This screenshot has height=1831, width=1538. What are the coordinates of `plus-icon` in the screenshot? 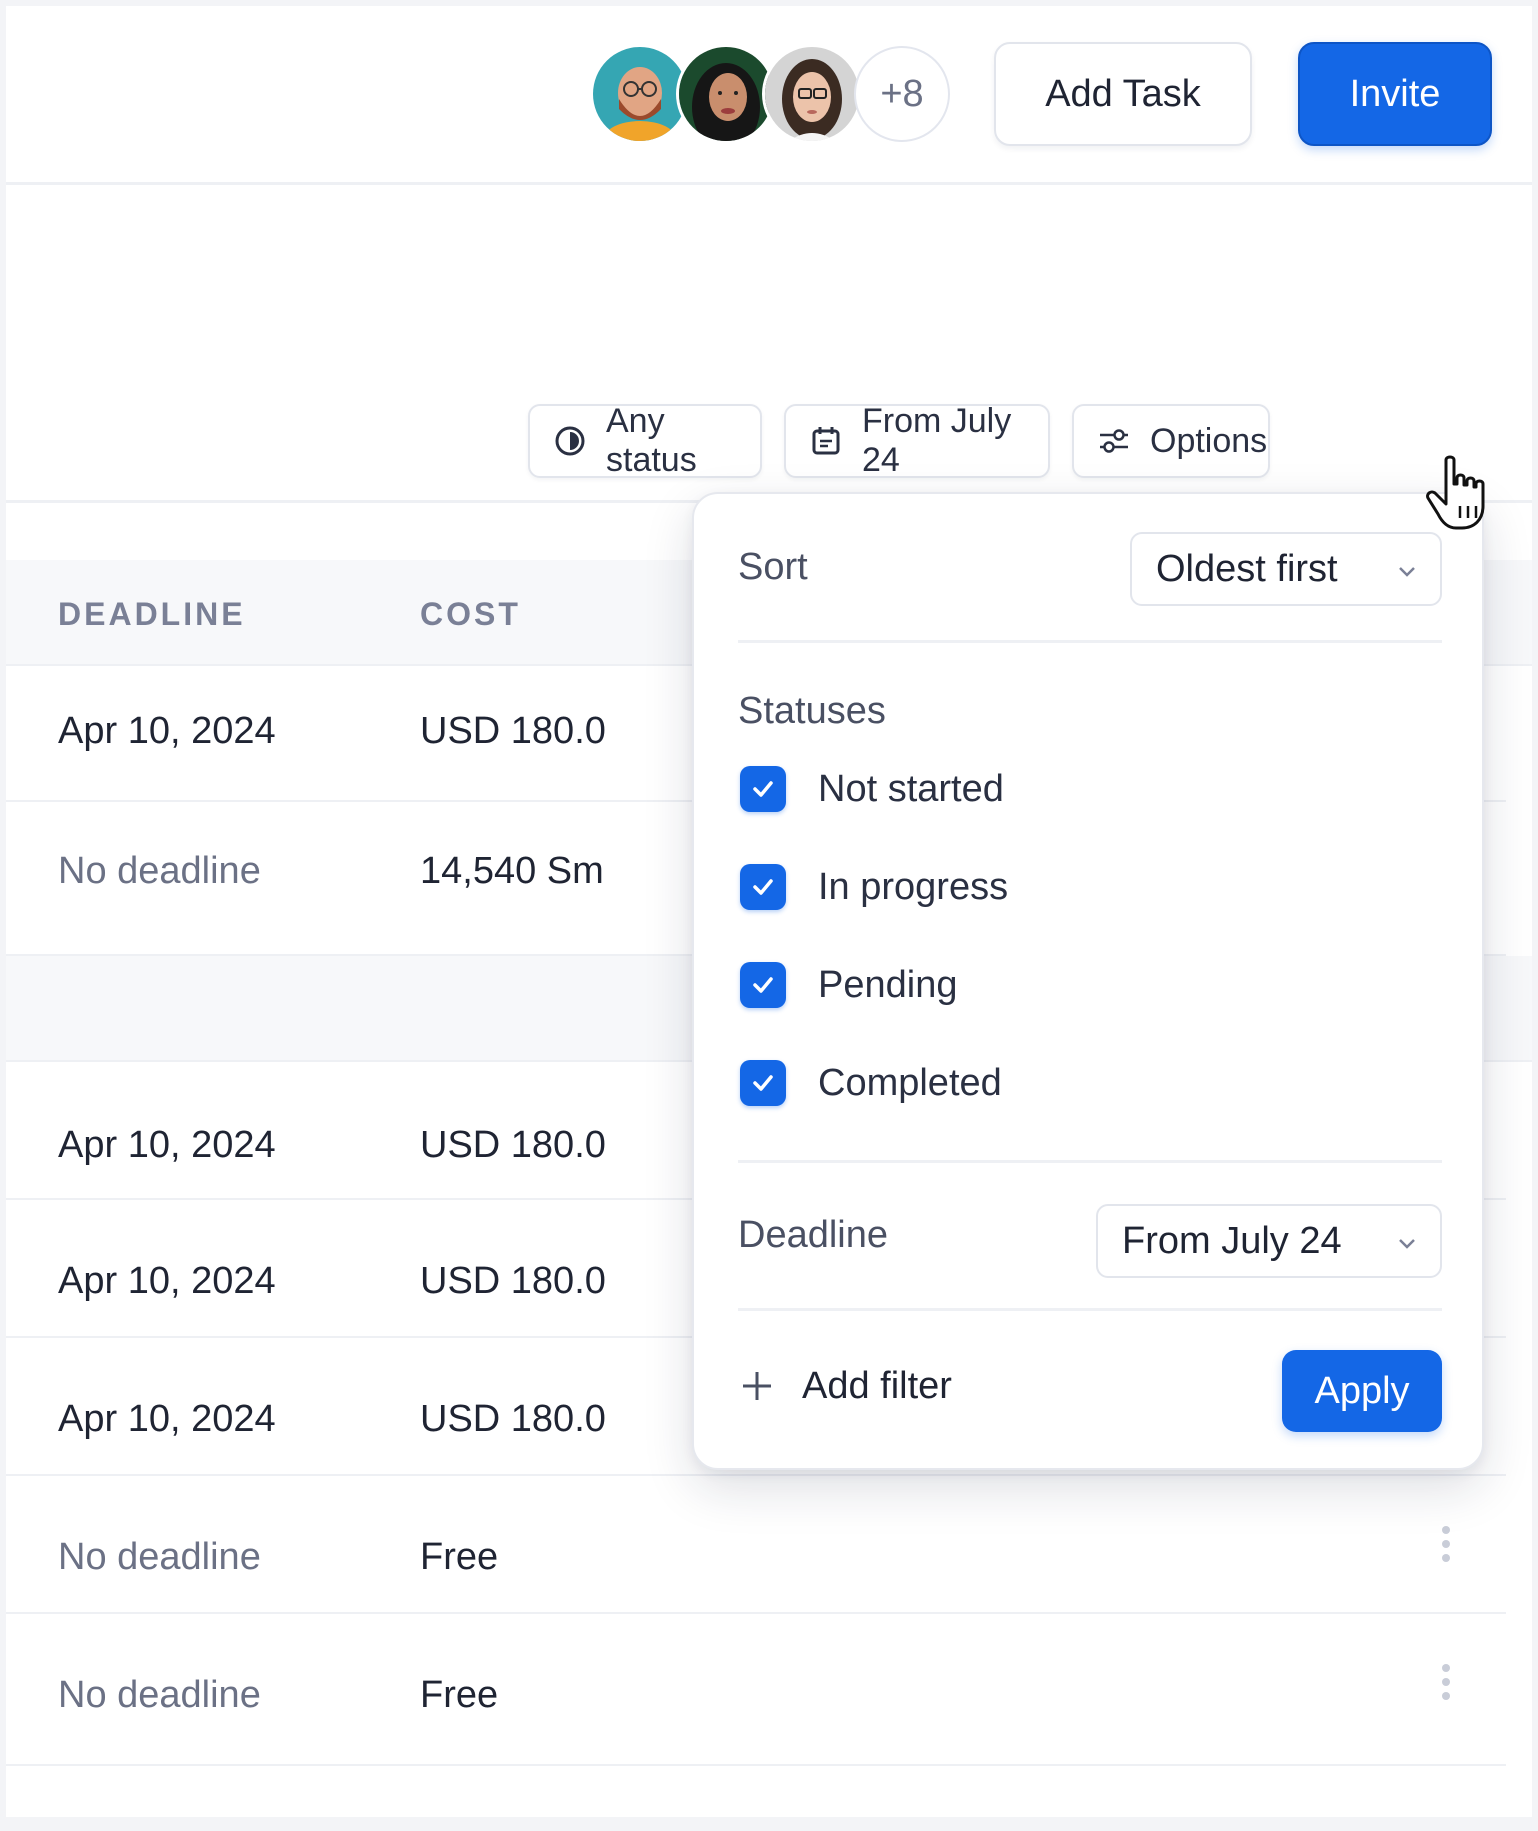 It's located at (757, 1386).